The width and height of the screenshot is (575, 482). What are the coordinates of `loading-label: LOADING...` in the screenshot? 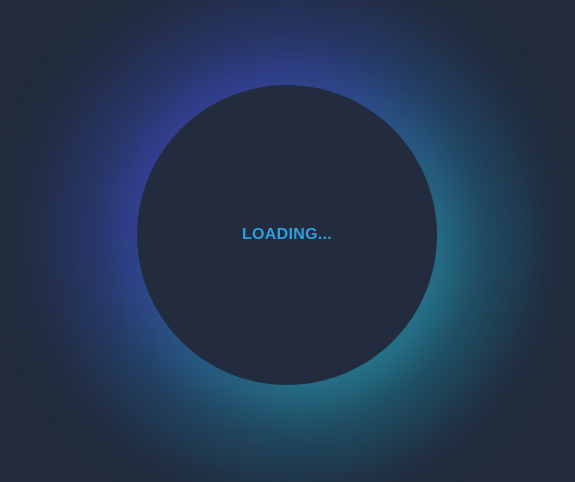 It's located at (287, 234).